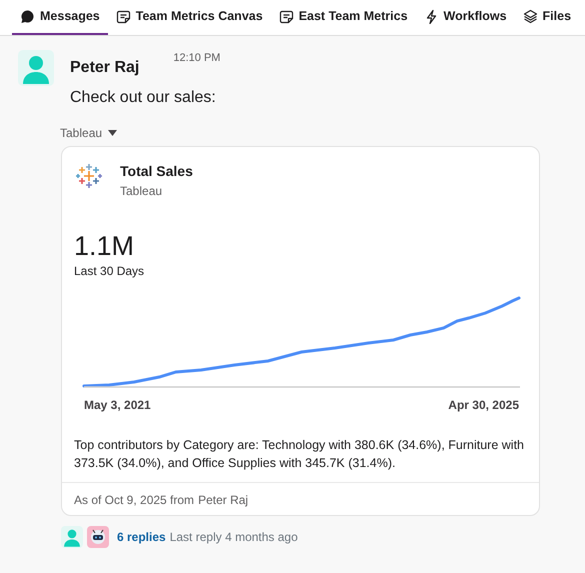 The width and height of the screenshot is (585, 573). Describe the element at coordinates (234, 537) in the screenshot. I see `last-reply-text: Last reply 4 months ago` at that location.